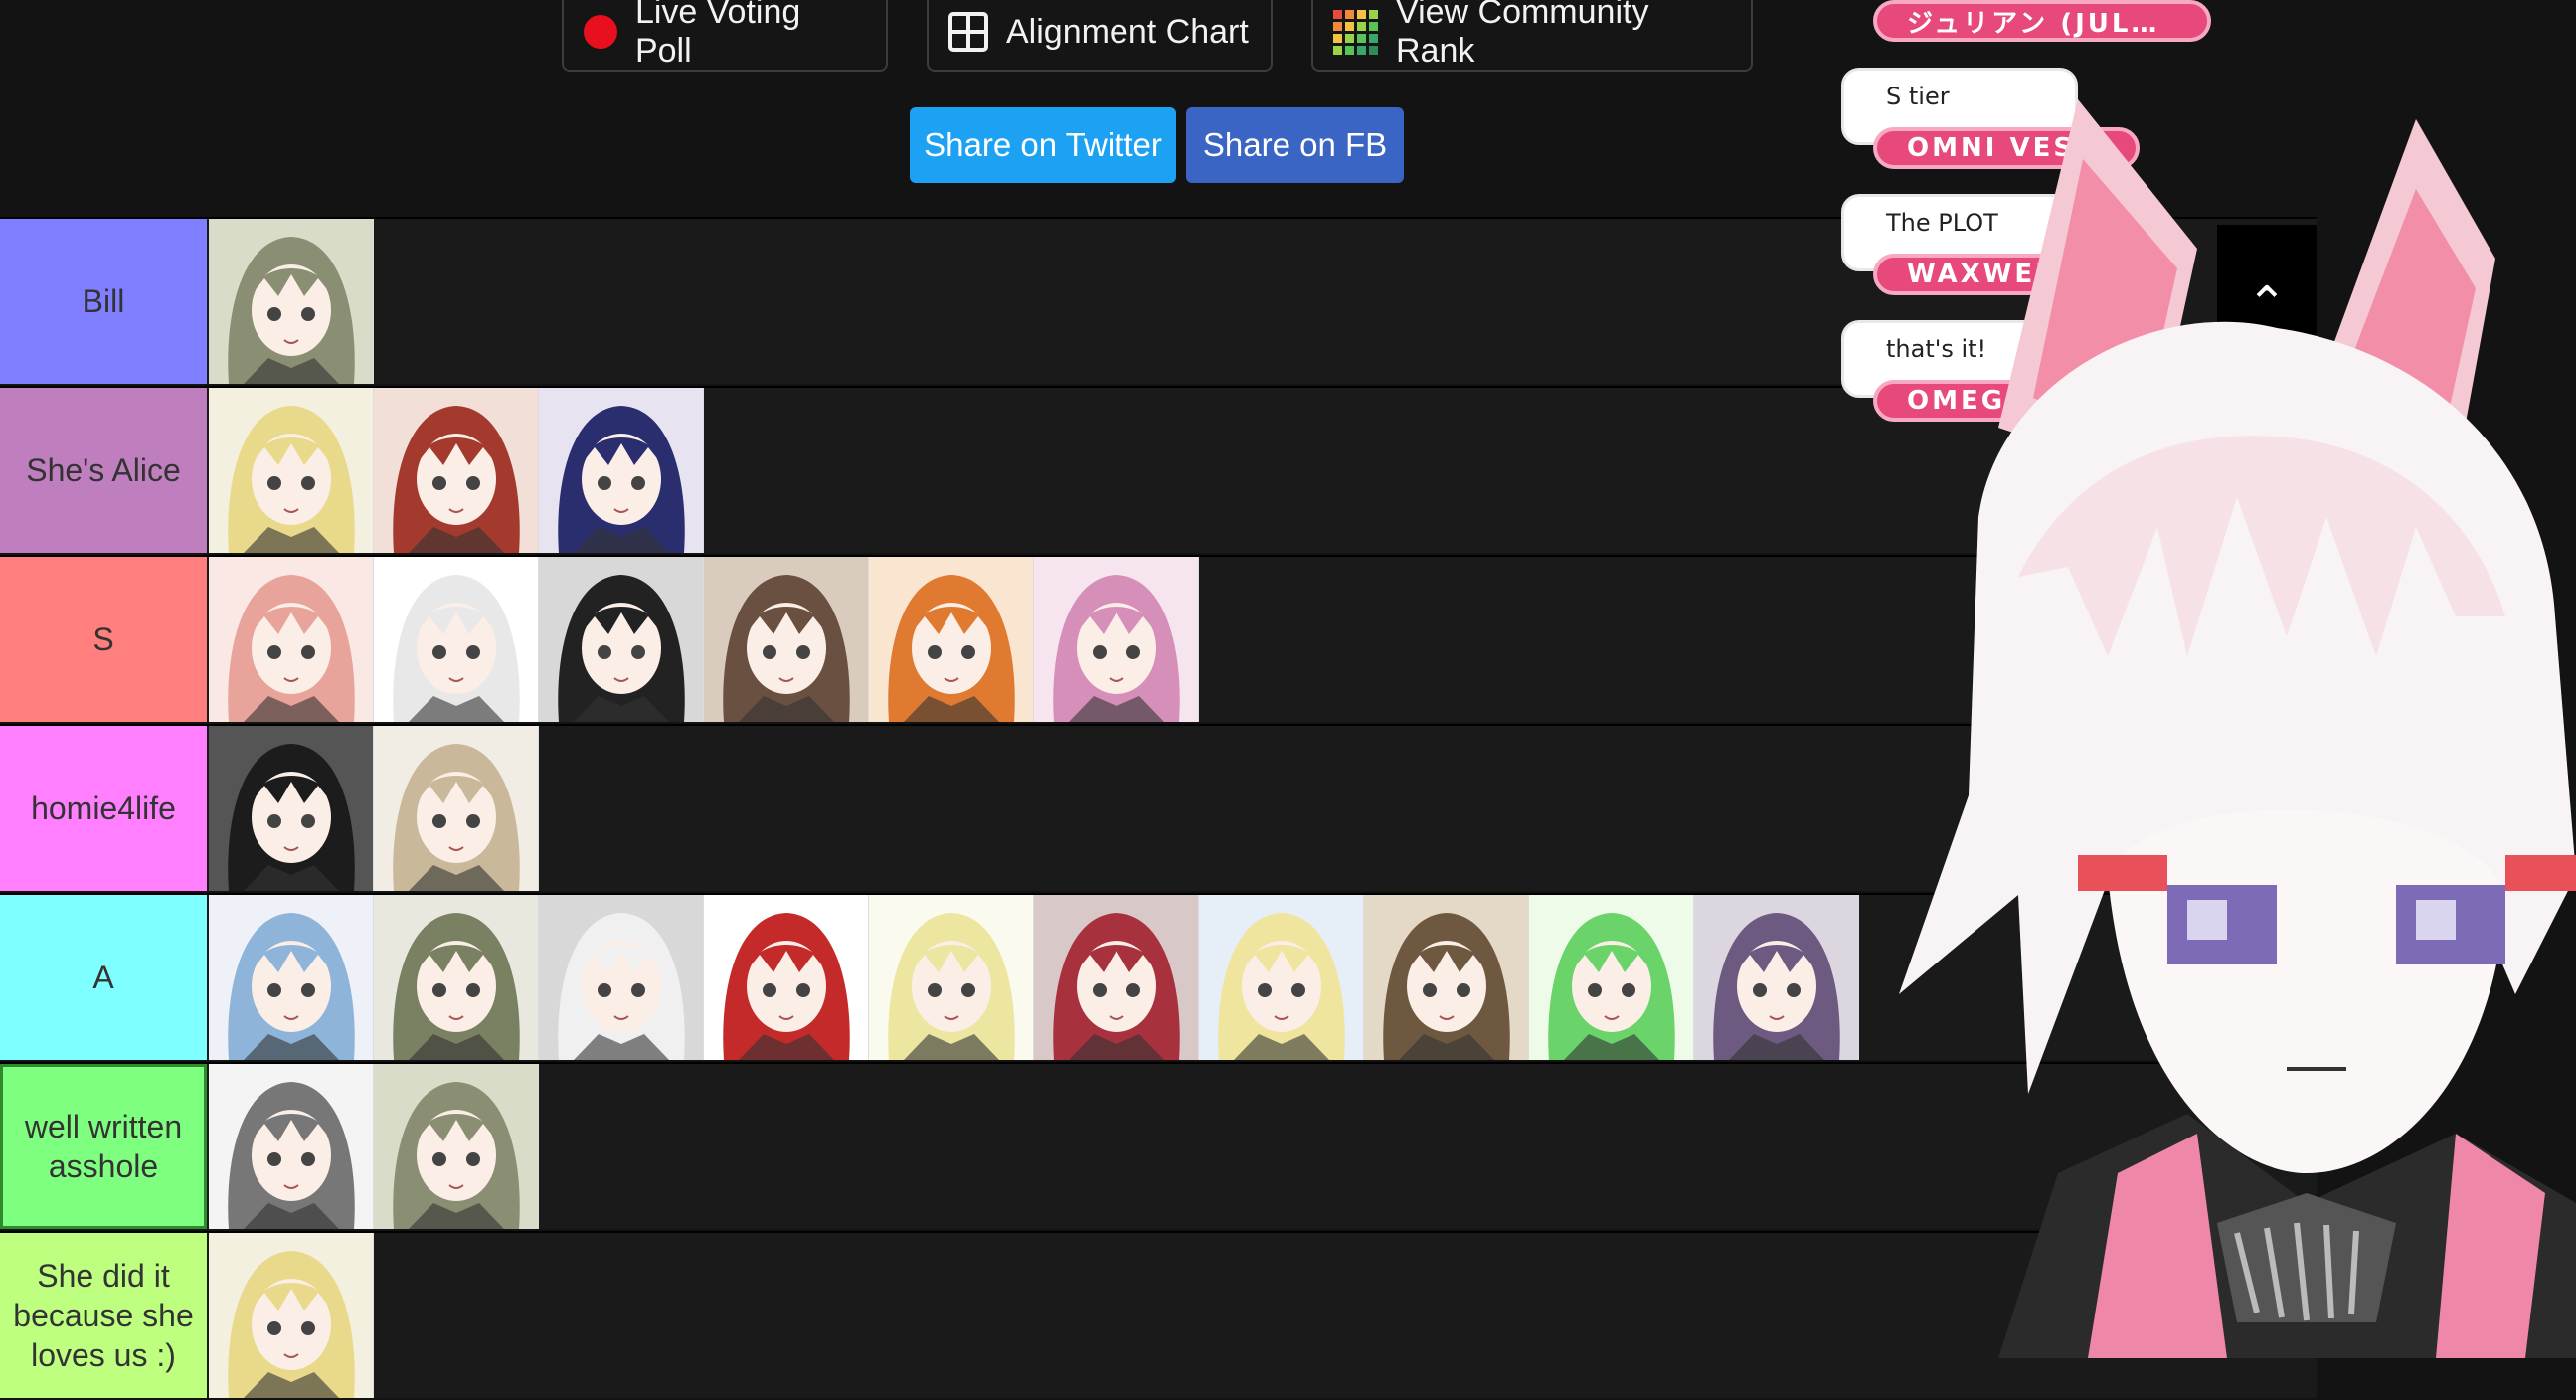 This screenshot has height=1400, width=2576. I want to click on live-voting-poll-label: Live Voting Poll, so click(717, 35).